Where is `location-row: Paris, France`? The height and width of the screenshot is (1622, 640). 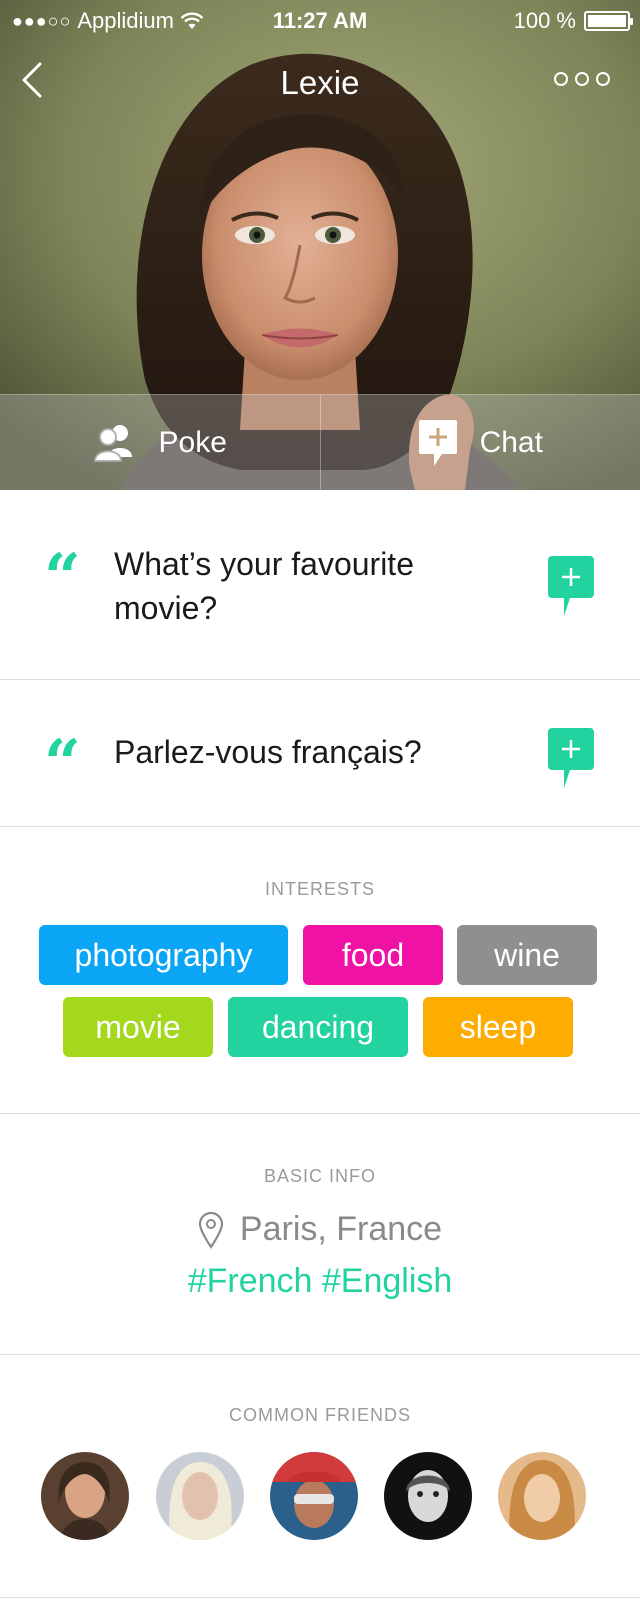
location-row: Paris, France is located at coordinates (320, 1229).